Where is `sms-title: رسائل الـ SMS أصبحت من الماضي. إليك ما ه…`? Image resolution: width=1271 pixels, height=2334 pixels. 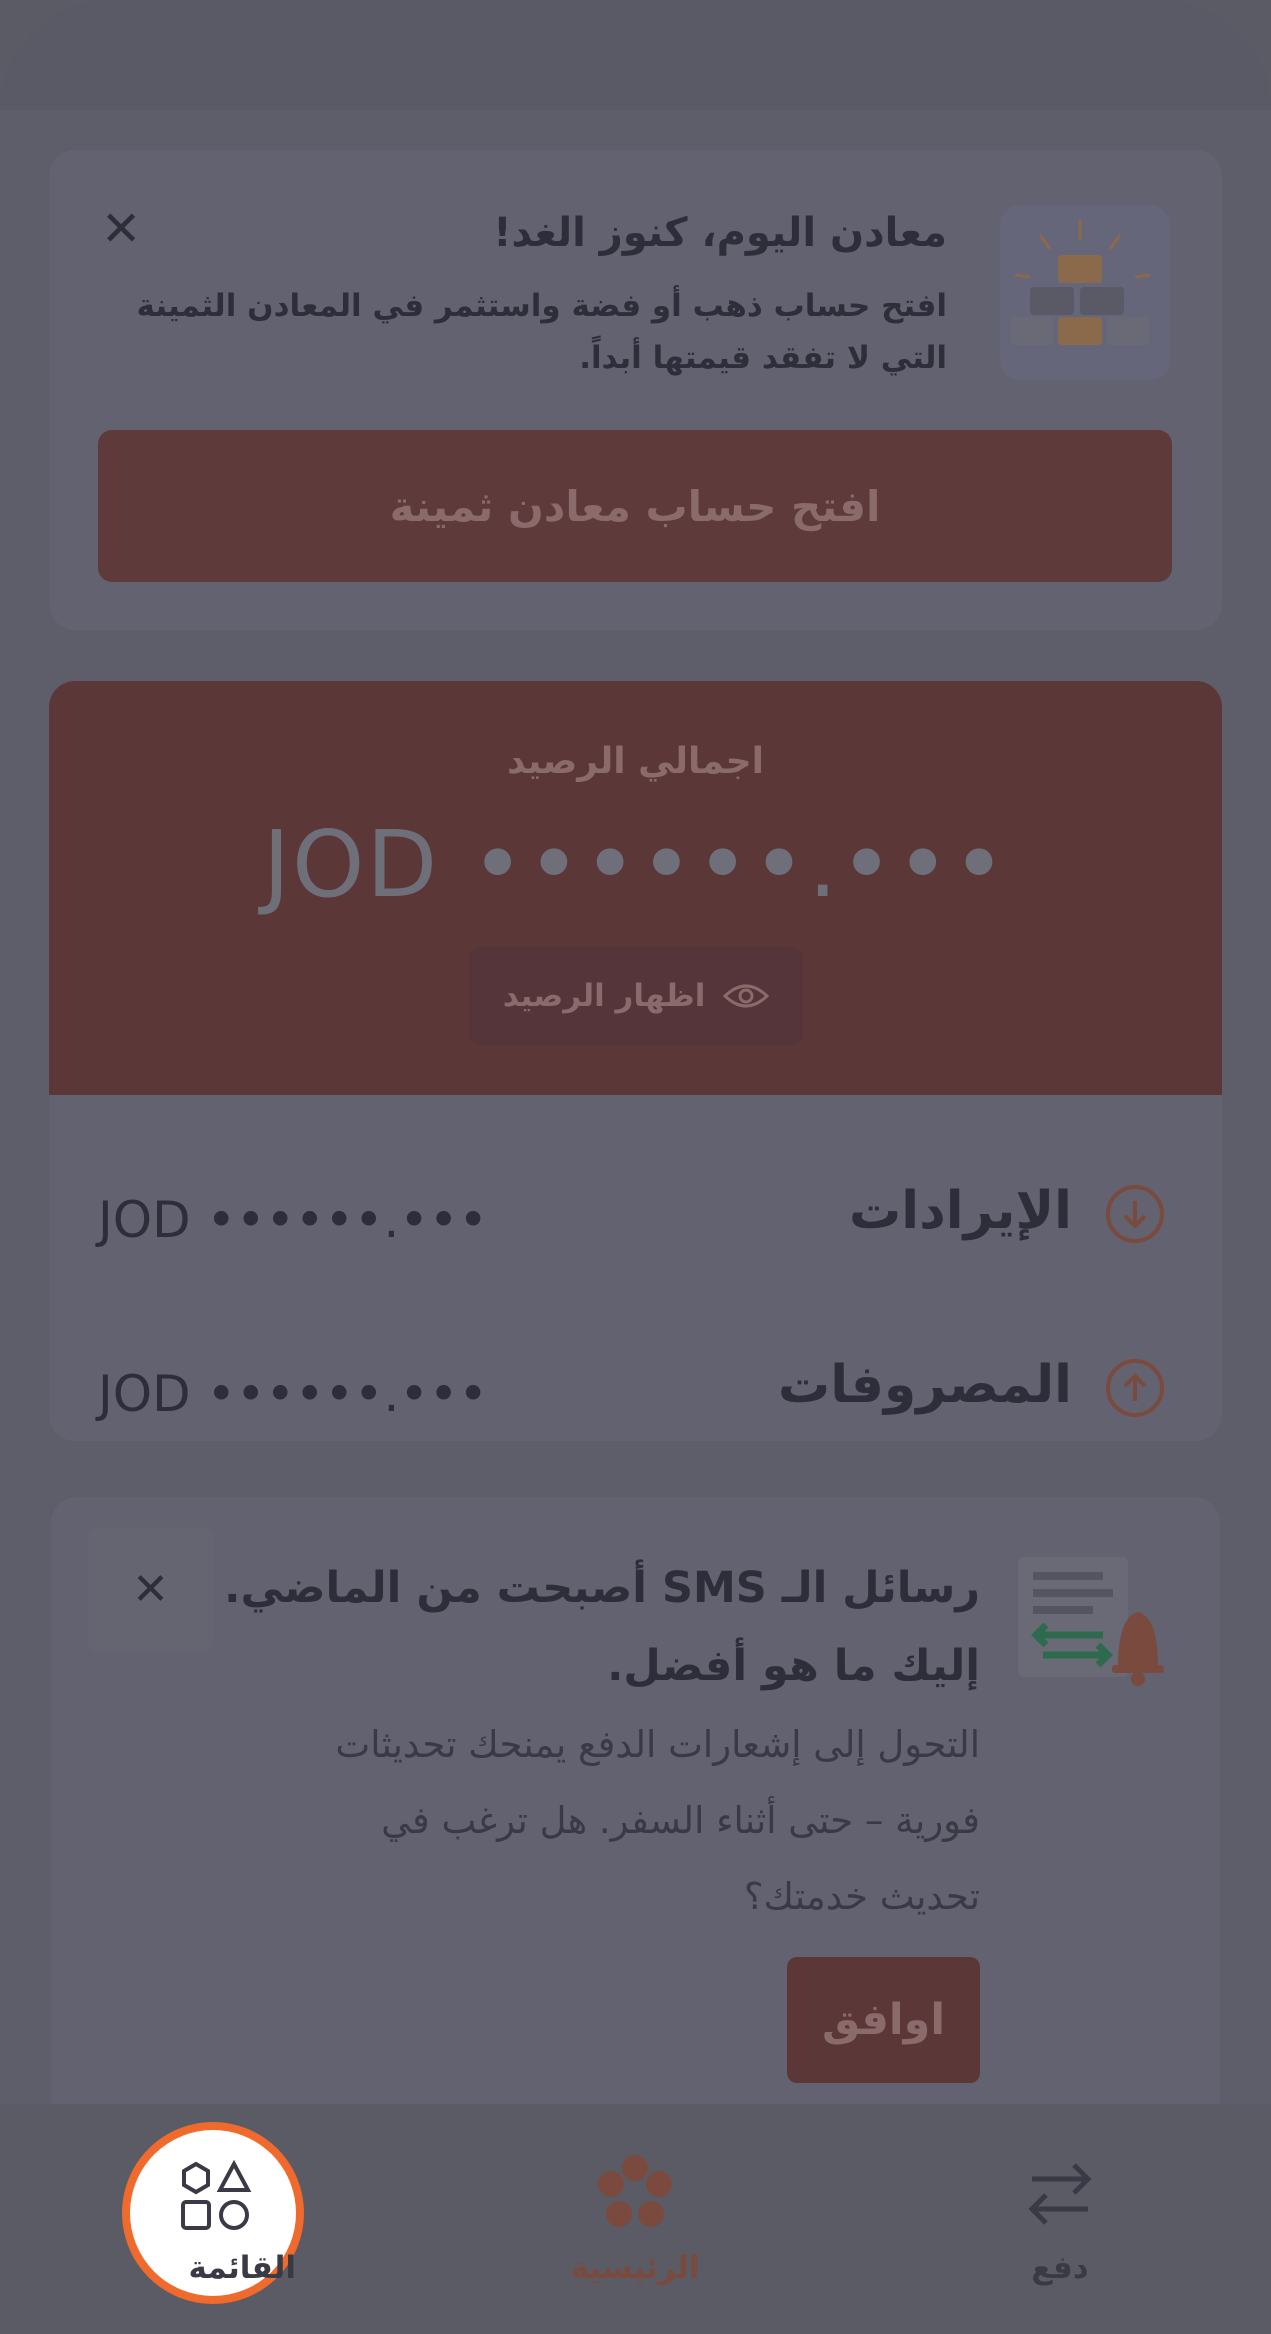 sms-title: رسائل الـ SMS أصبحت من الماضي. إليك ما ه… is located at coordinates (600, 1627).